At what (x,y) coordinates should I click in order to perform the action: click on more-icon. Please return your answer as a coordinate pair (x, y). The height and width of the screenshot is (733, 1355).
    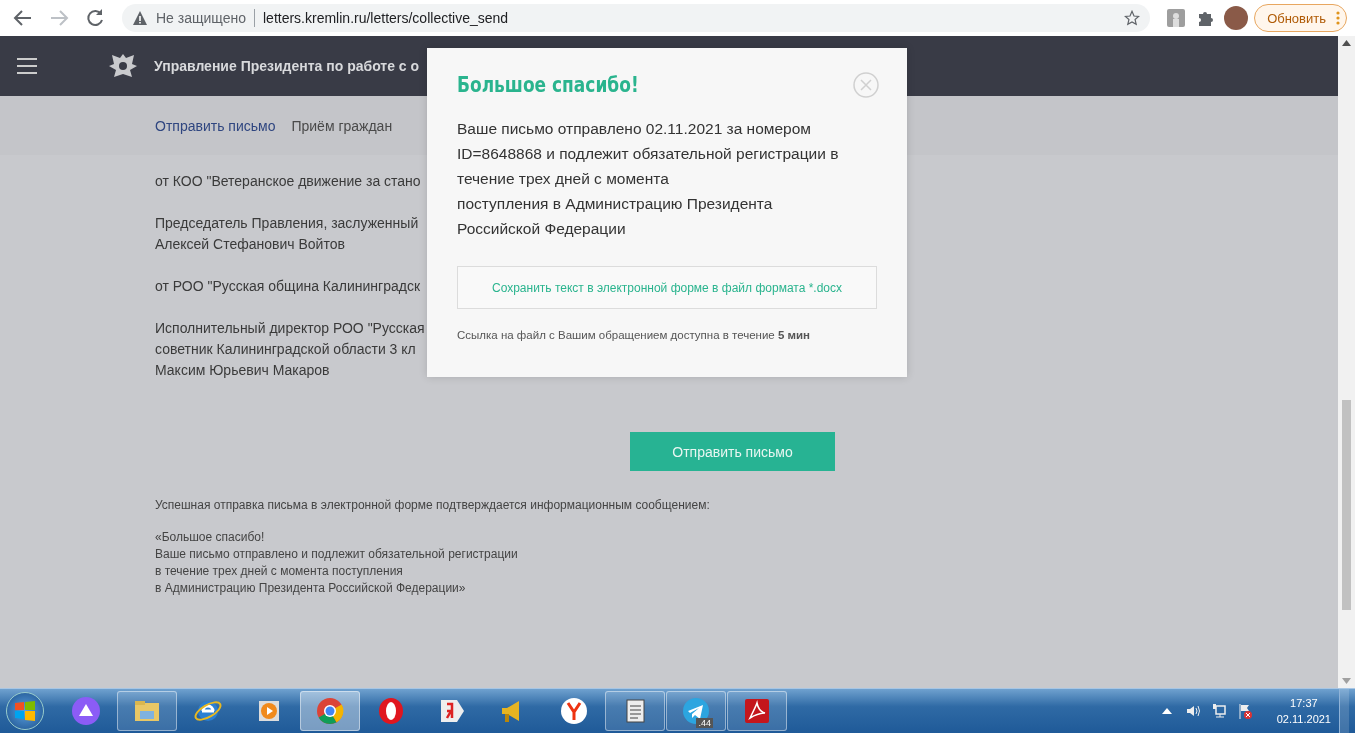
    Looking at the image, I should click on (1338, 18).